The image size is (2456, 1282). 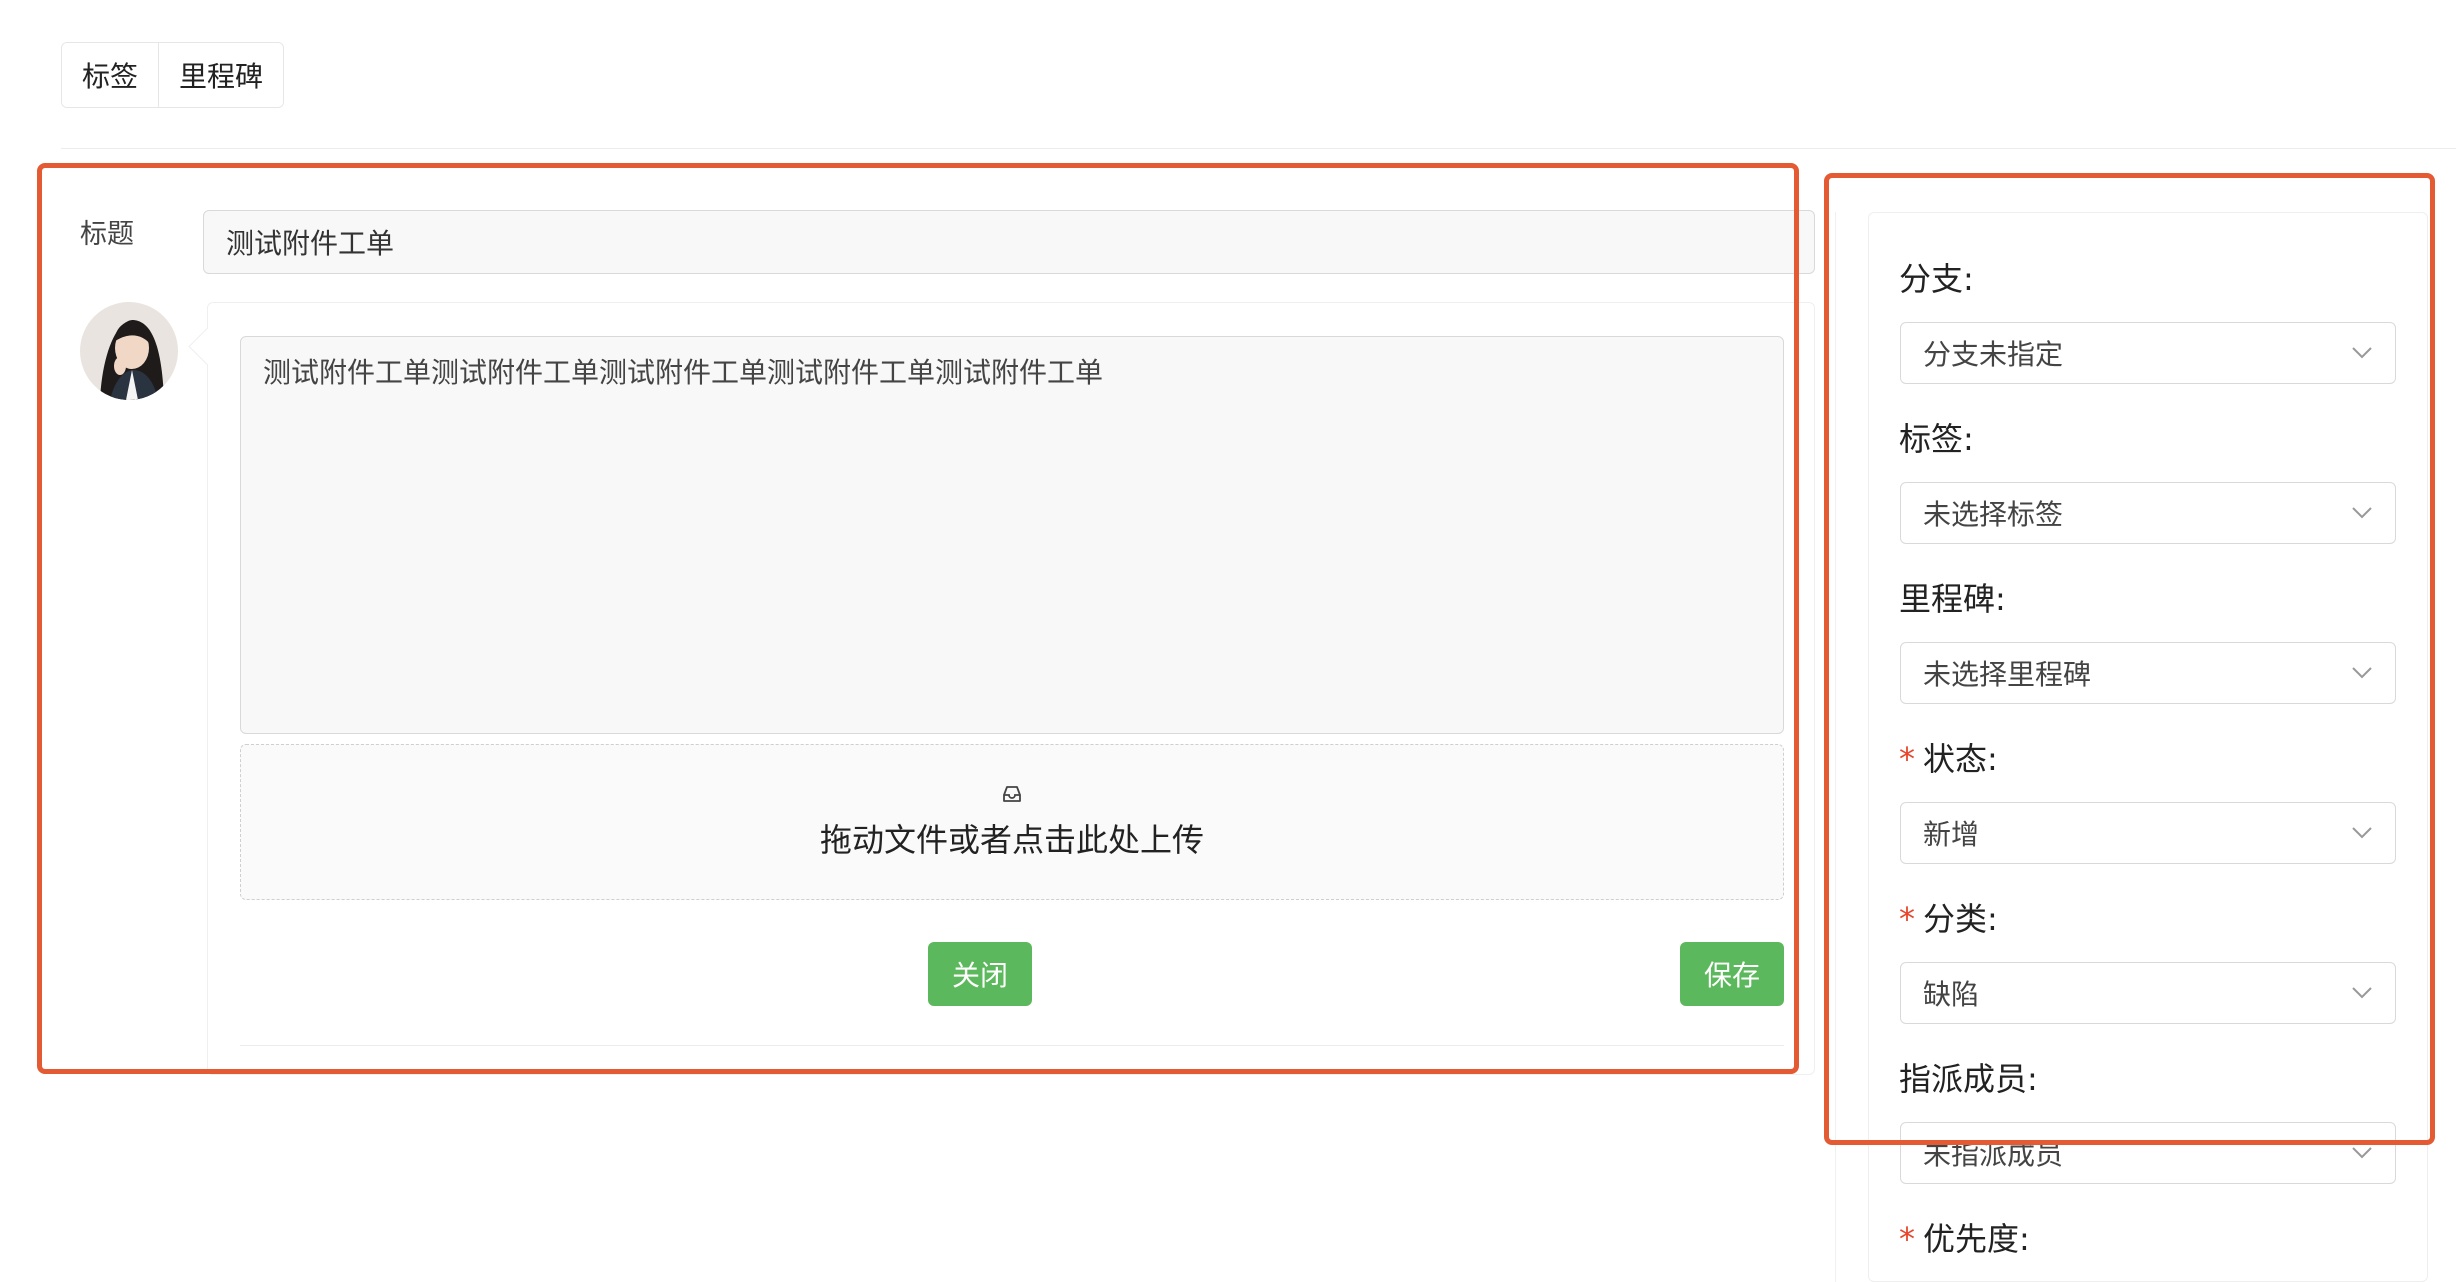 What do you see at coordinates (1732, 974) in the screenshot?
I see `save-button: 保存` at bounding box center [1732, 974].